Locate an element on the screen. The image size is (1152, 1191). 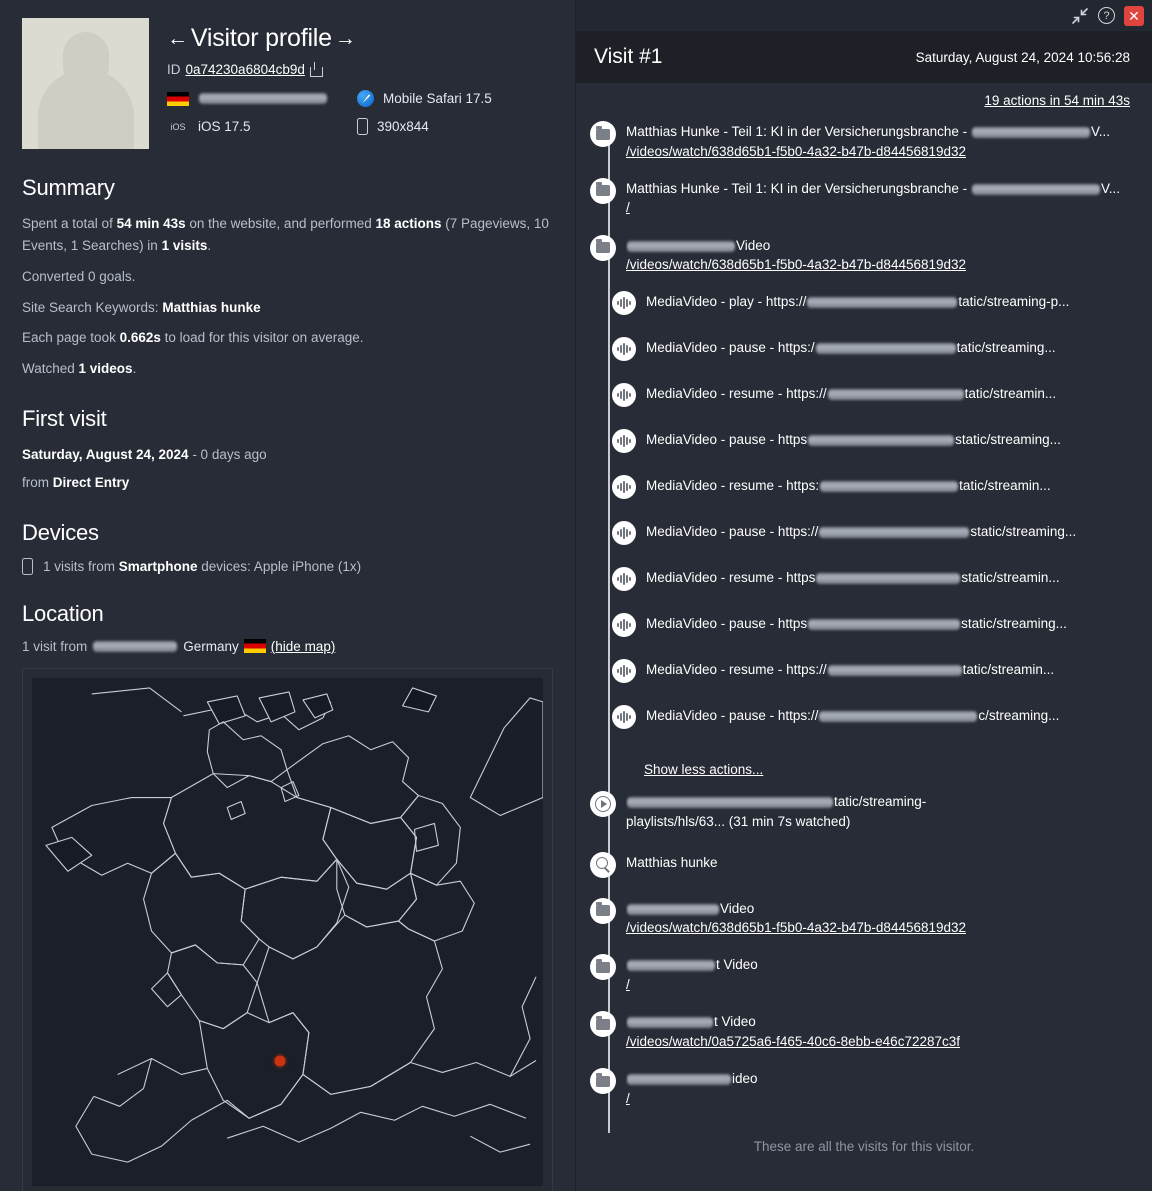
actions-summary-link: 19 actions in 54 min 43s is located at coordinates (1057, 100).